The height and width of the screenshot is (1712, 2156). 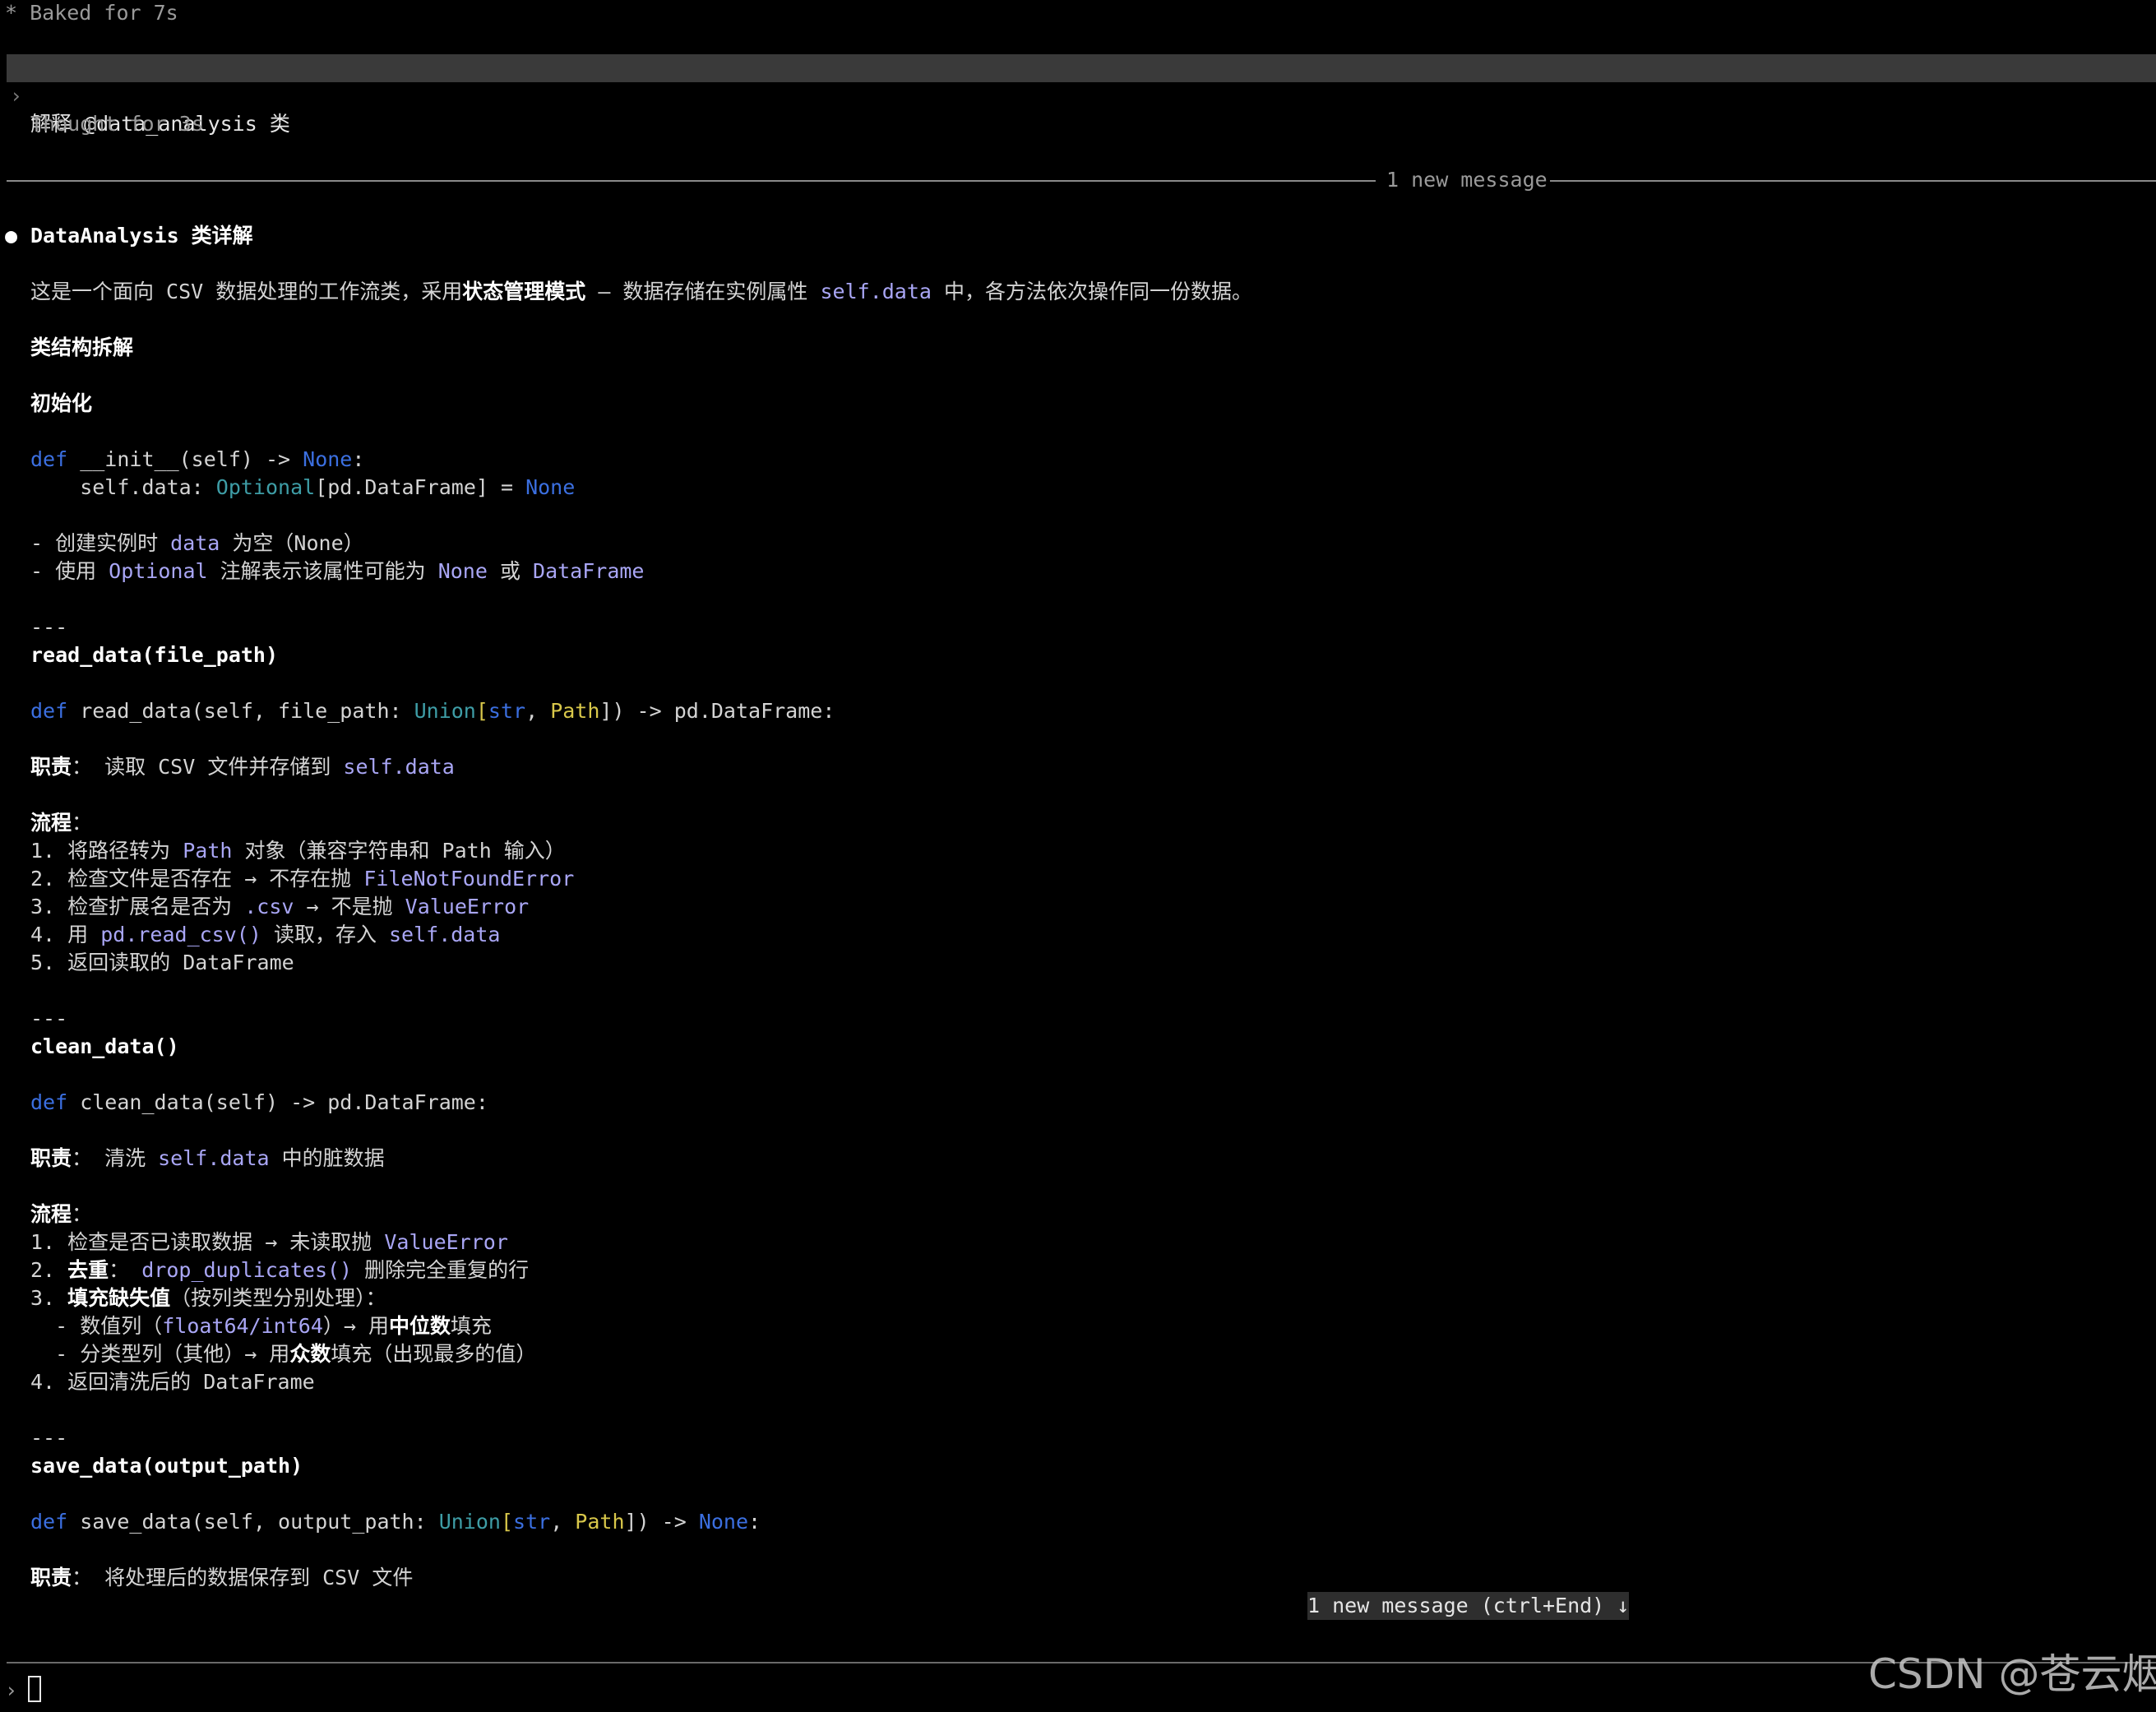 I want to click on step-text: 读取，存入, so click(x=325, y=935).